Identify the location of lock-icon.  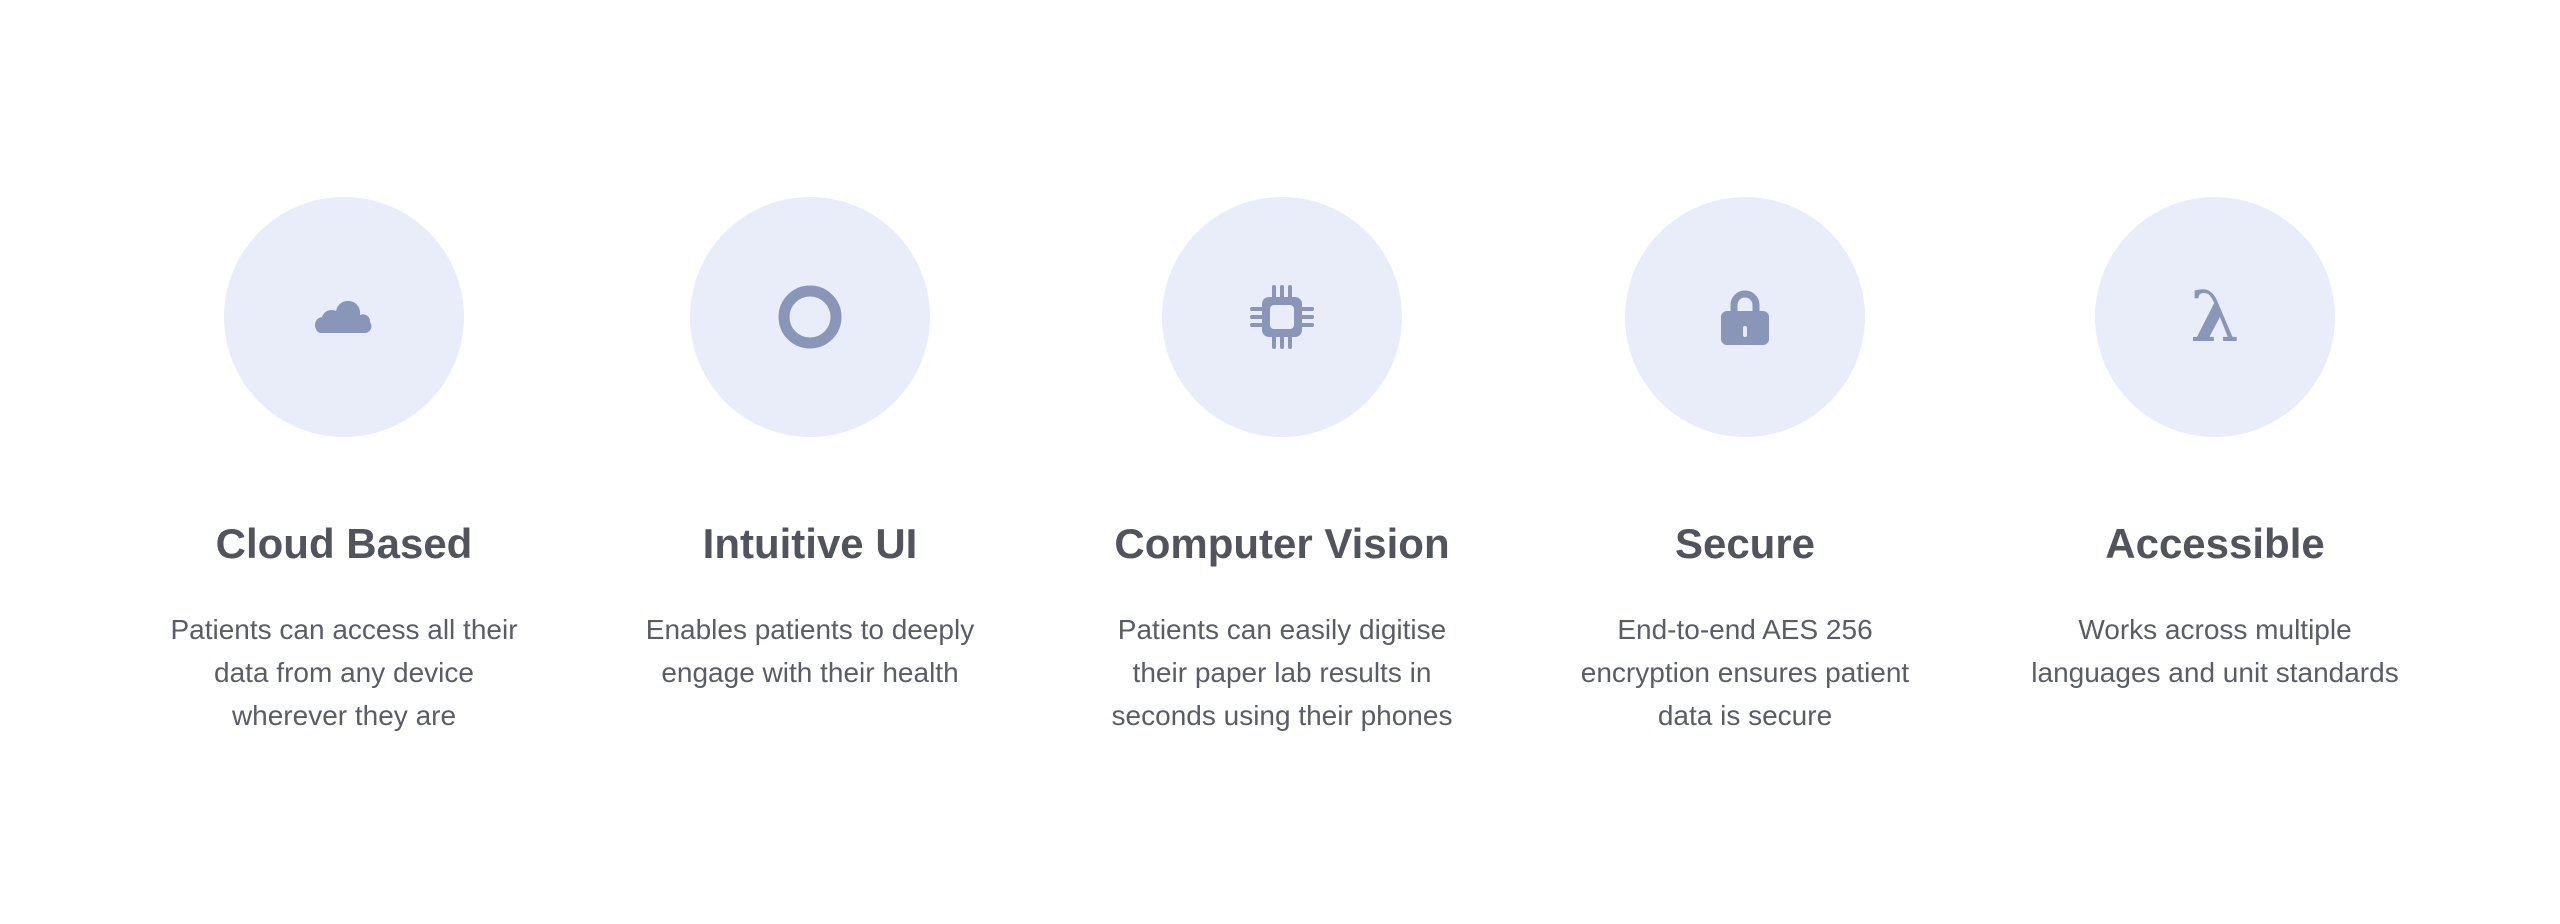
(1745, 317).